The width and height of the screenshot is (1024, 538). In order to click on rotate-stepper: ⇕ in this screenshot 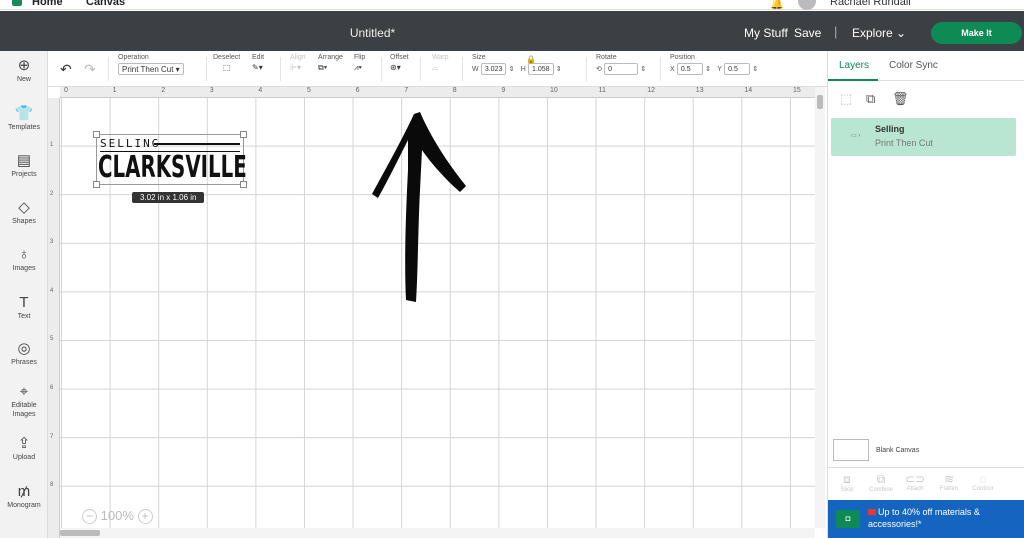, I will do `click(643, 69)`.